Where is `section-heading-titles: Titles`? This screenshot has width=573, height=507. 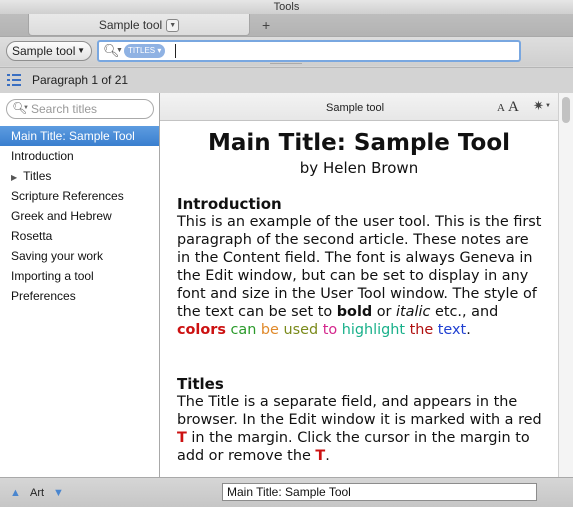 section-heading-titles: Titles is located at coordinates (200, 384).